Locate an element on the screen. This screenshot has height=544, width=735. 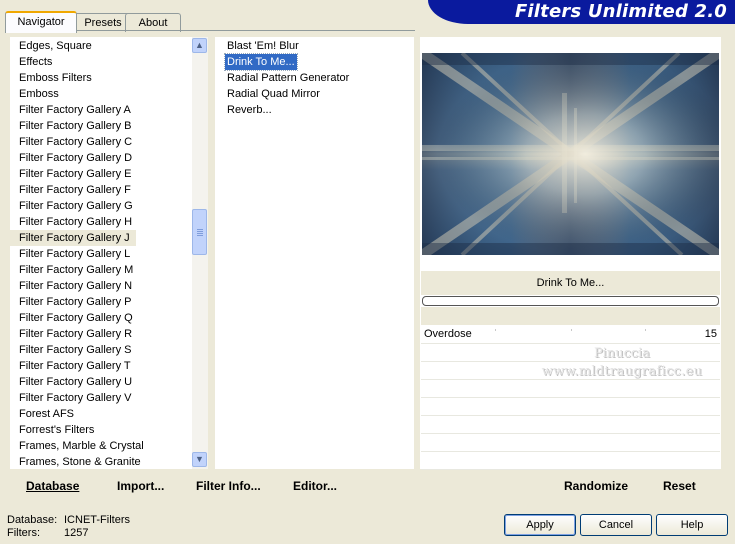
category-item: Filter Factory Gallery L is located at coordinates (70, 254).